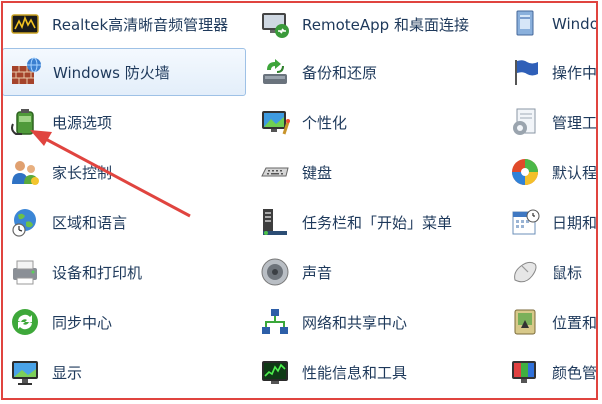  I want to click on location-sensors-icon, so click(525, 322).